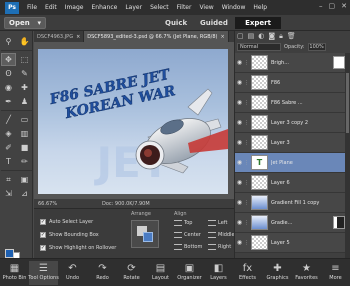 The height and width of the screenshot is (286, 350). Describe the element at coordinates (25, 23) in the screenshot. I see `open-button: Open ▾` at that location.